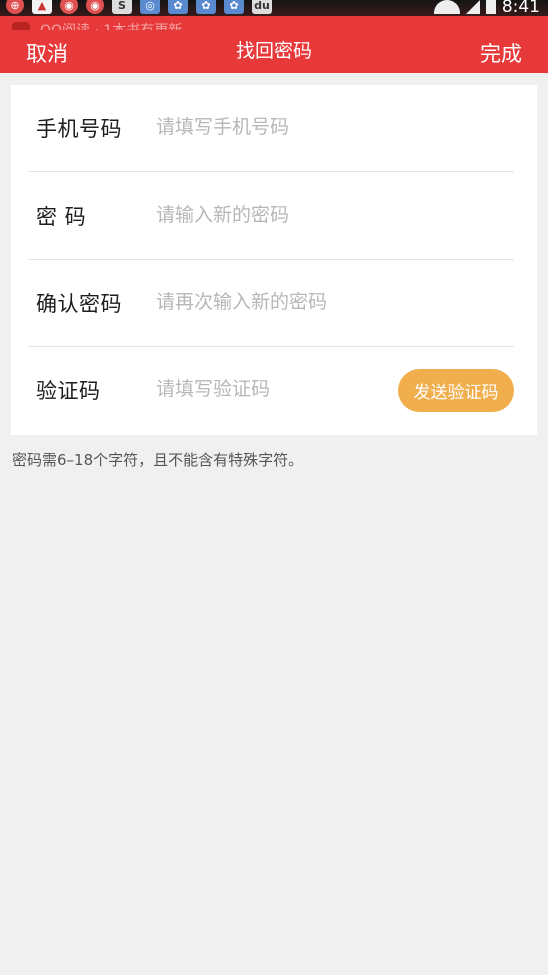 The image size is (548, 975). Describe the element at coordinates (111, 25) in the screenshot. I see `notification-text: QQ阅读 · 1本书有更新` at that location.